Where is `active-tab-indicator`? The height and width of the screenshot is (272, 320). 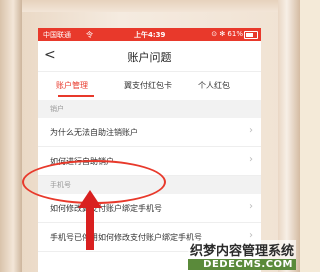 active-tab-indicator is located at coordinates (76, 96).